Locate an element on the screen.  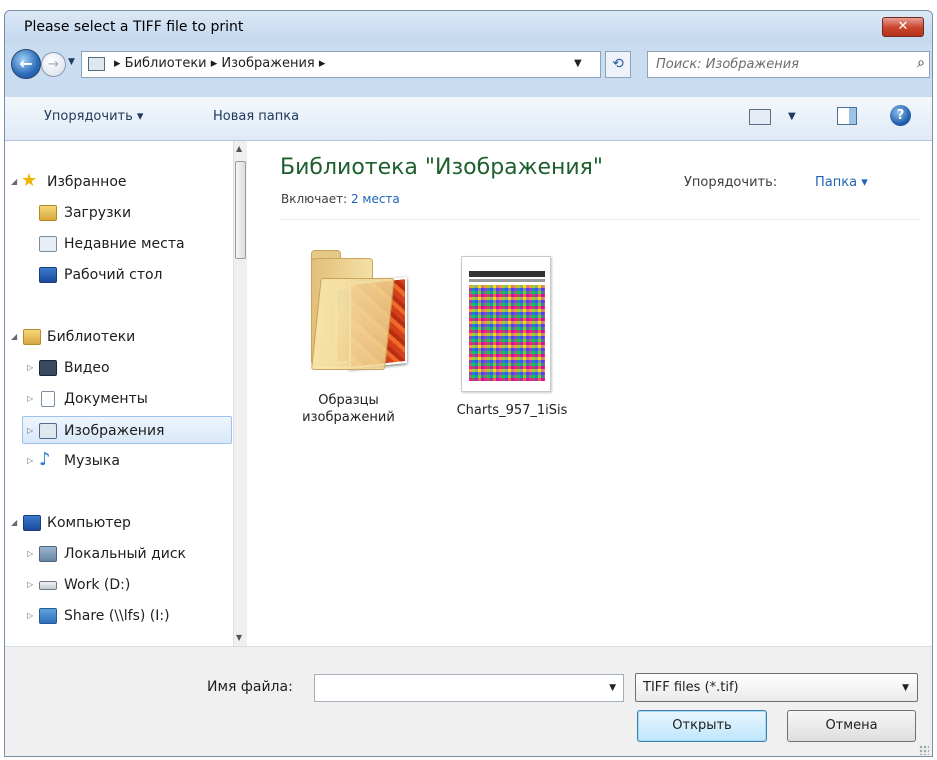
recent-places-icon is located at coordinates (48, 244).